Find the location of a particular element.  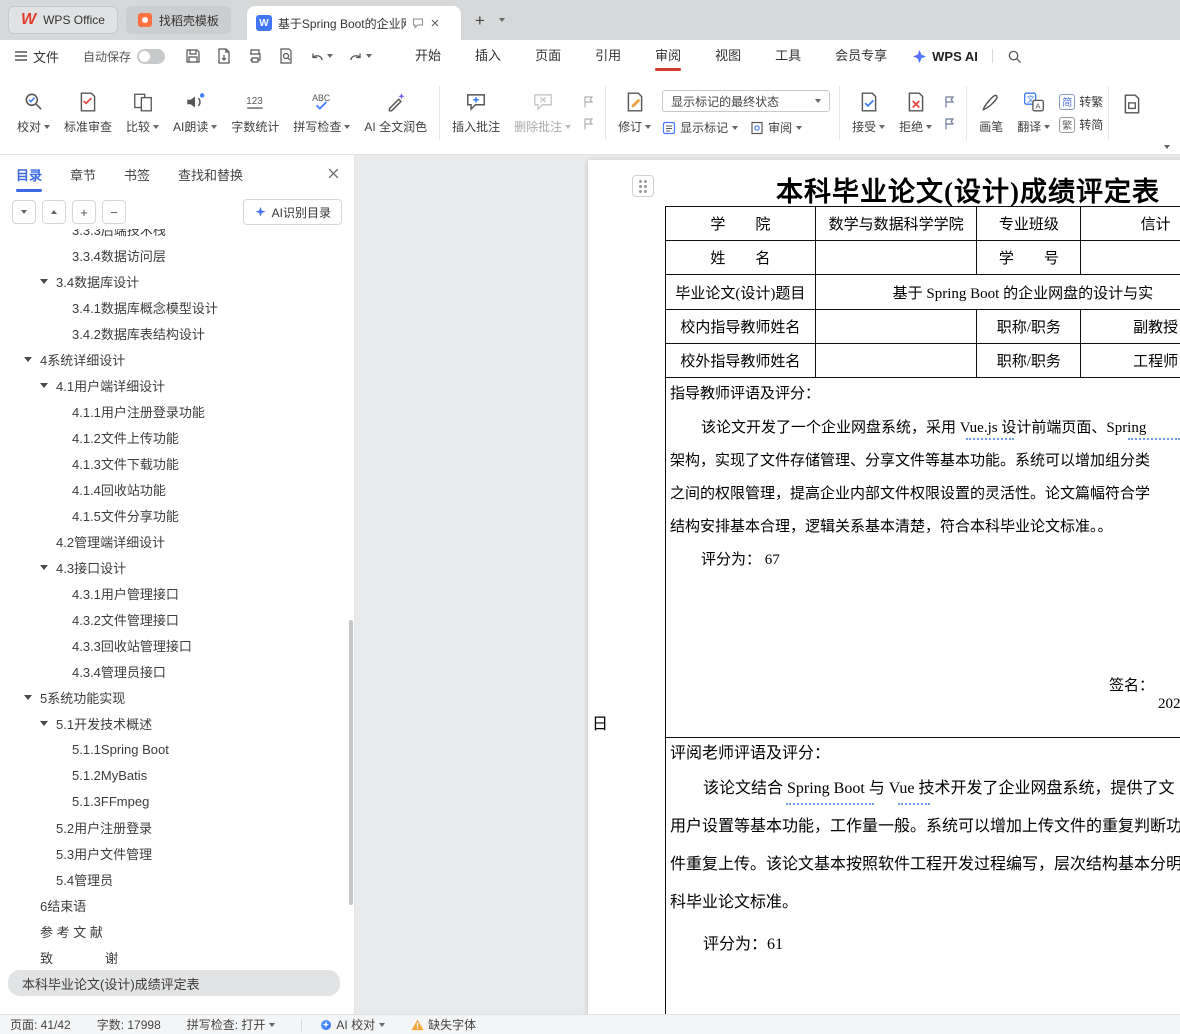

autosave-toggle is located at coordinates (151, 56).